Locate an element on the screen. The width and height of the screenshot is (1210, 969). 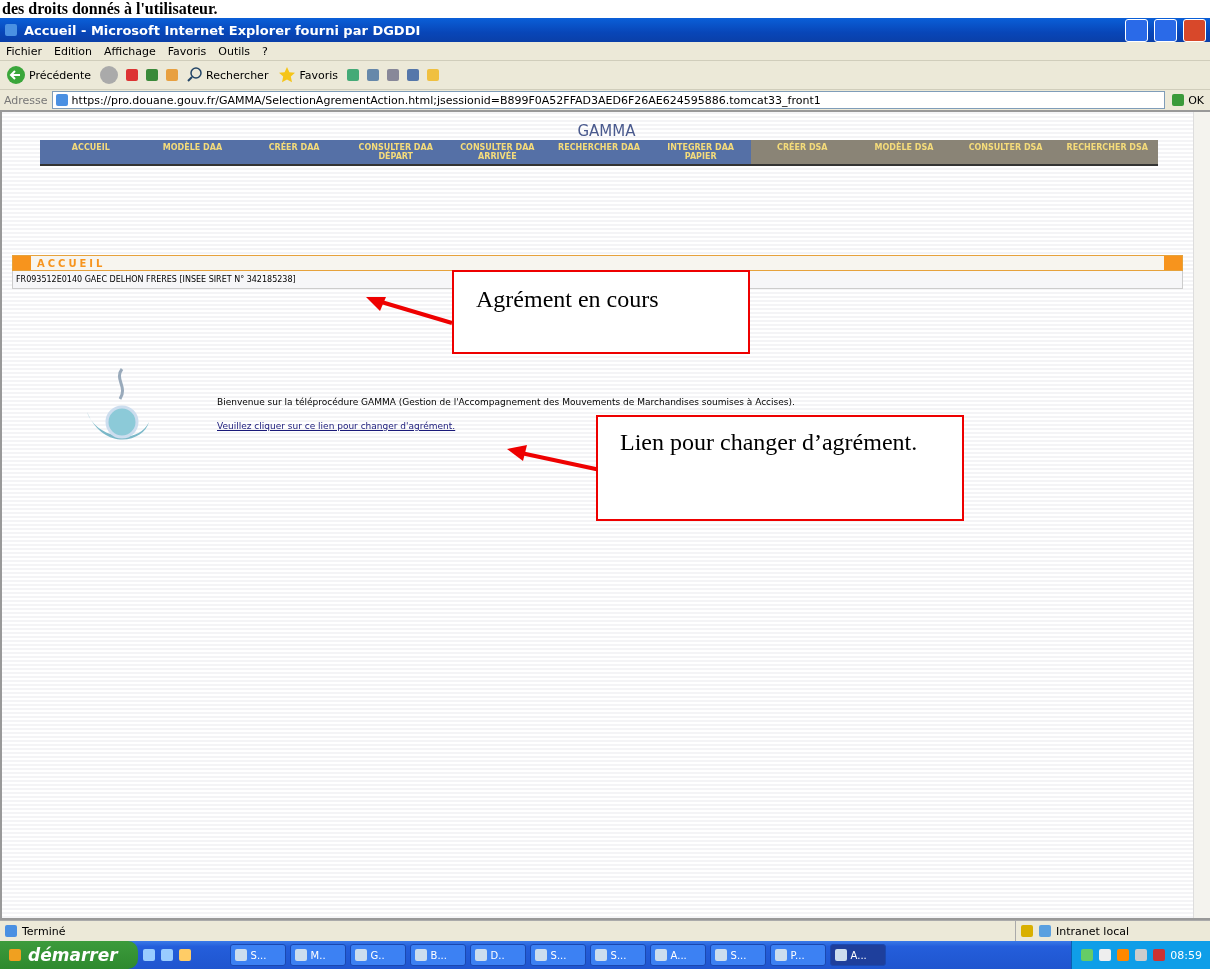
nav-item: CONSULTER DSA is located at coordinates (1005, 152).